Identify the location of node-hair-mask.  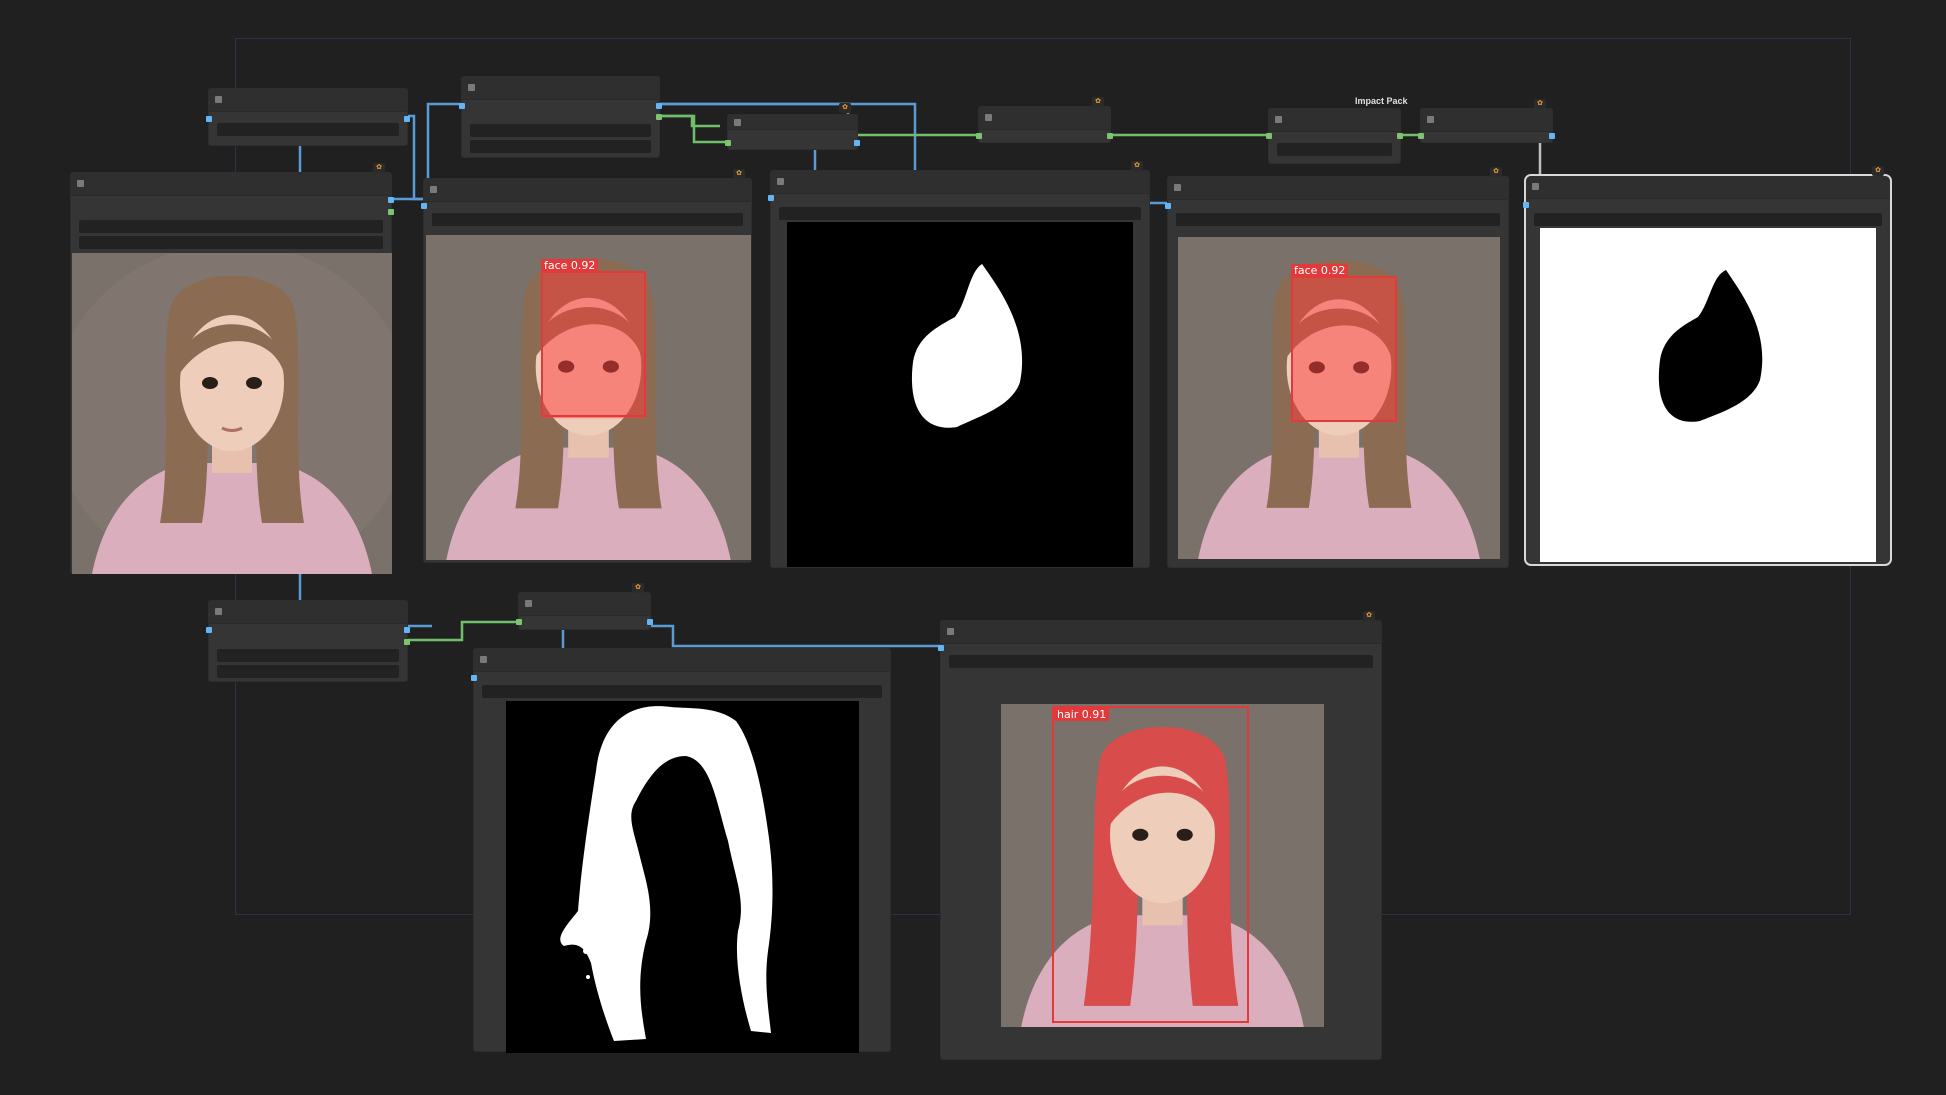
(681, 850).